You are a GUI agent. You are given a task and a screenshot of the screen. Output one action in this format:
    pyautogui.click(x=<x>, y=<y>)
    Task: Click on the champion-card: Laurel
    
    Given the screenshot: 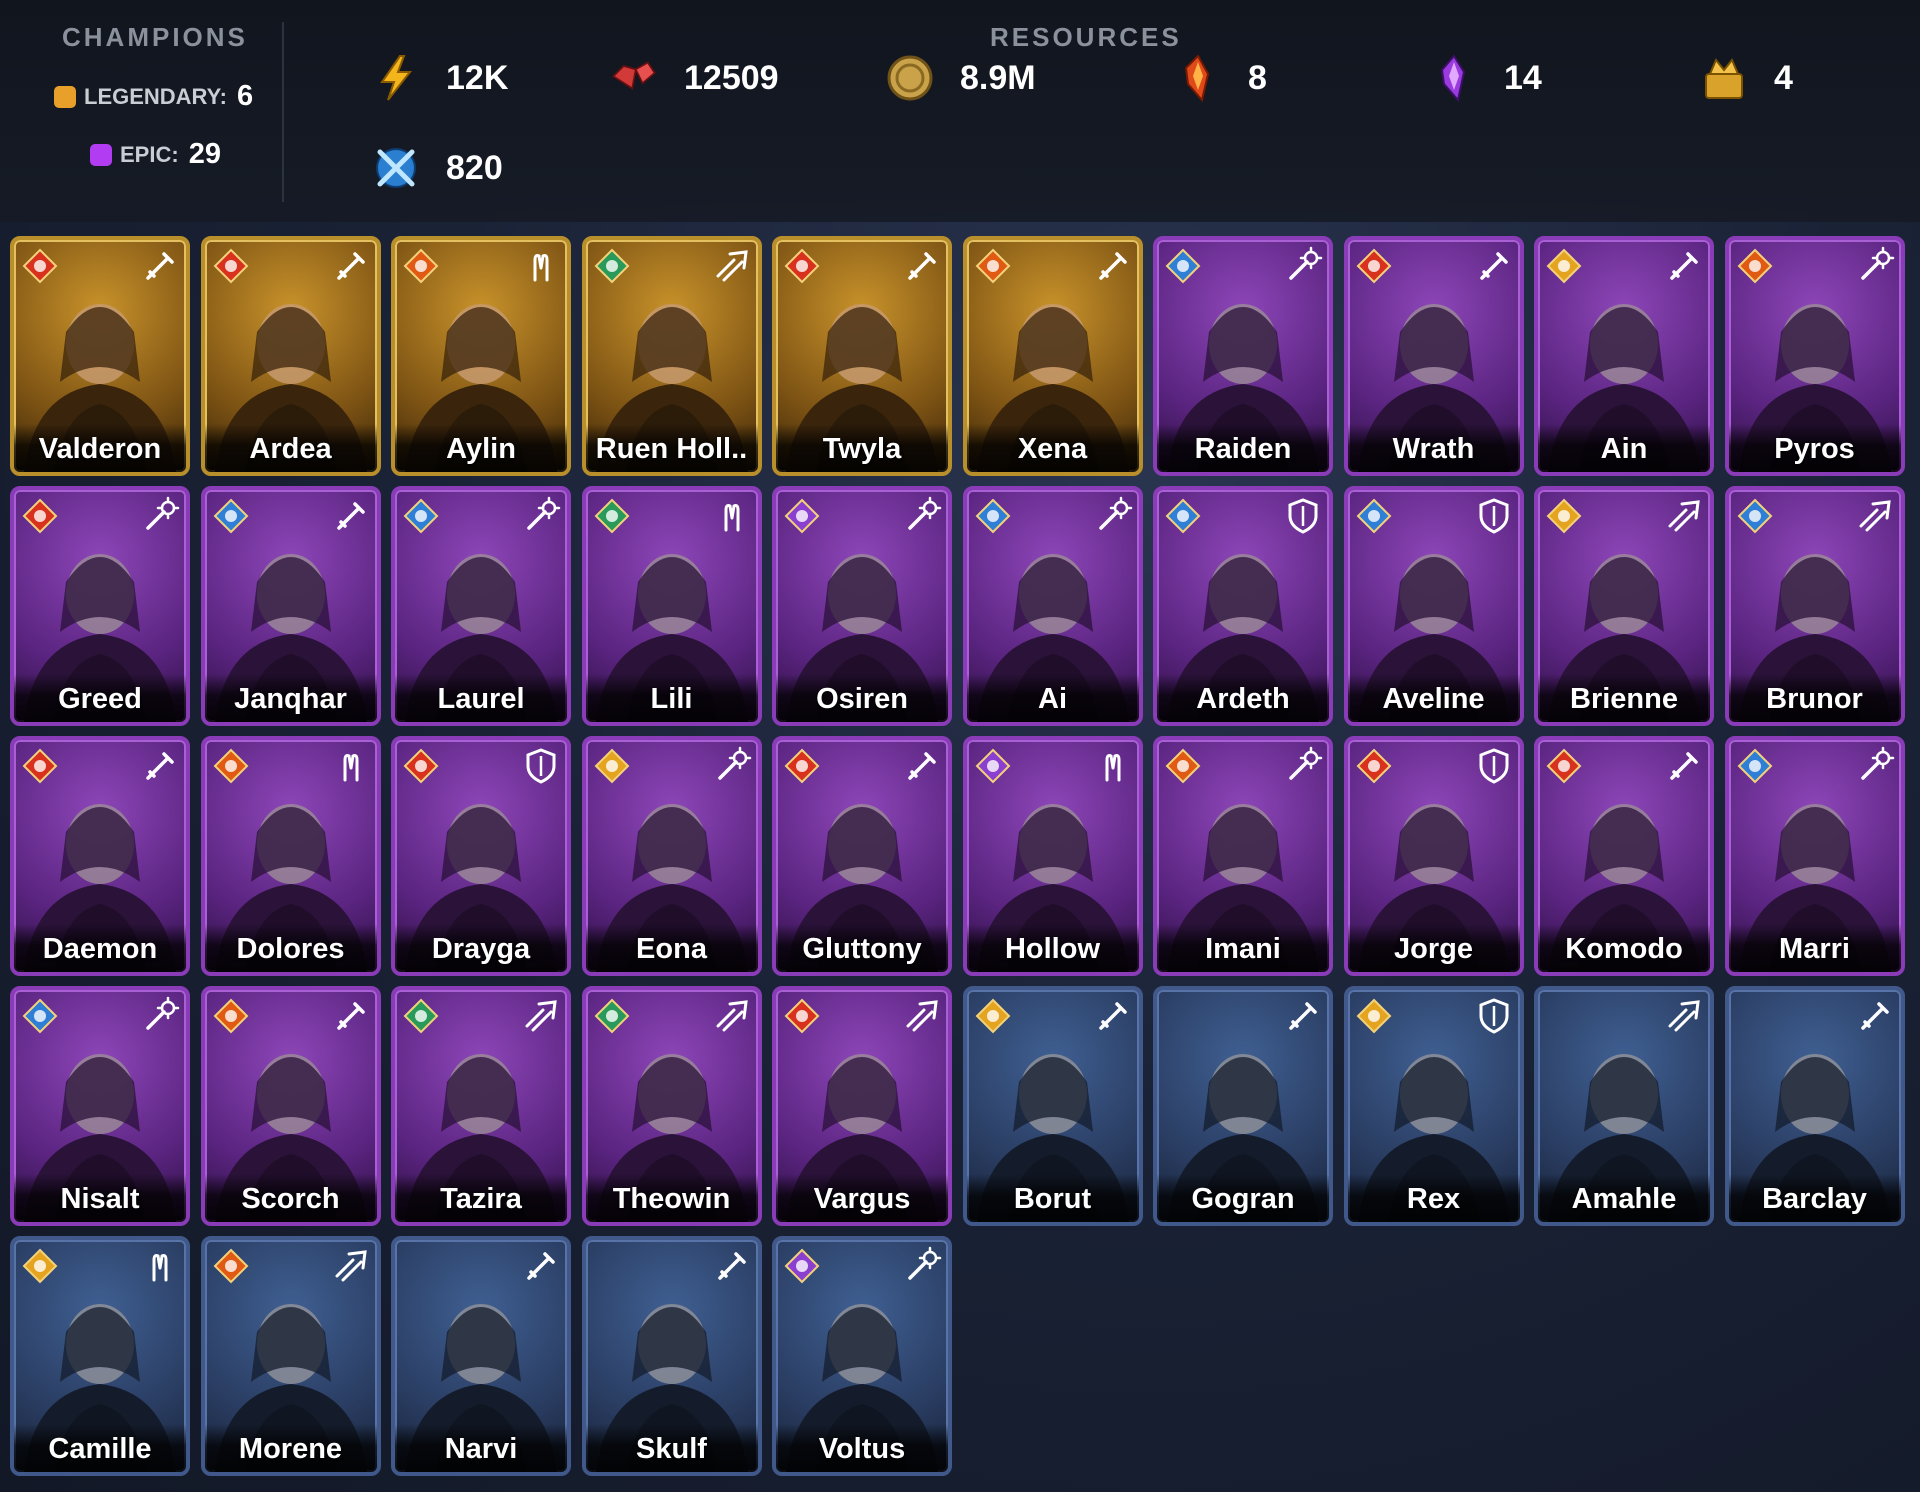 What is the action you would take?
    pyautogui.click(x=481, y=606)
    